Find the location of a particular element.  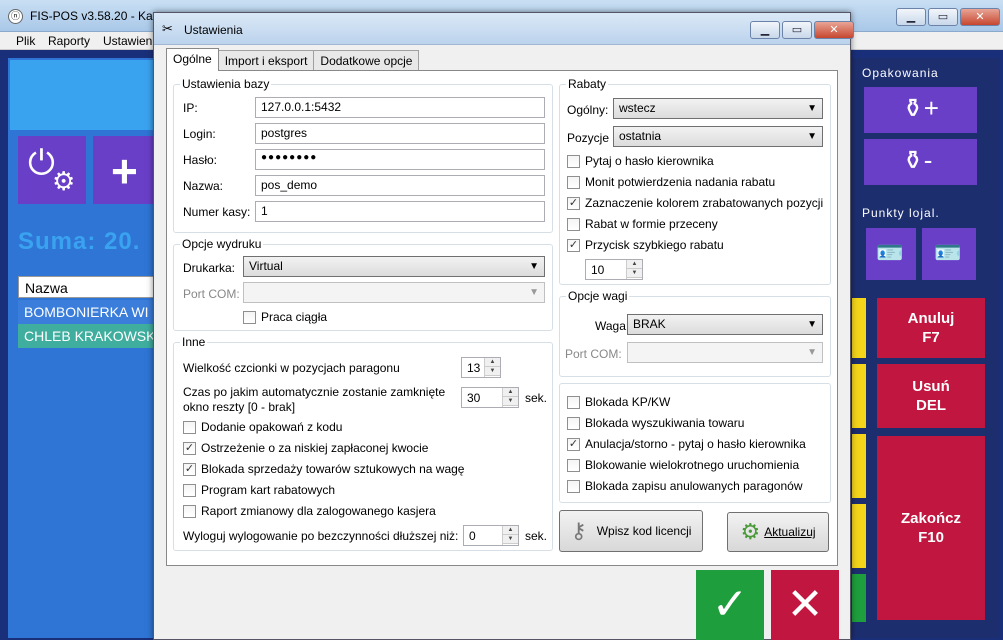

confirm-button: ✓ is located at coordinates (730, 605).